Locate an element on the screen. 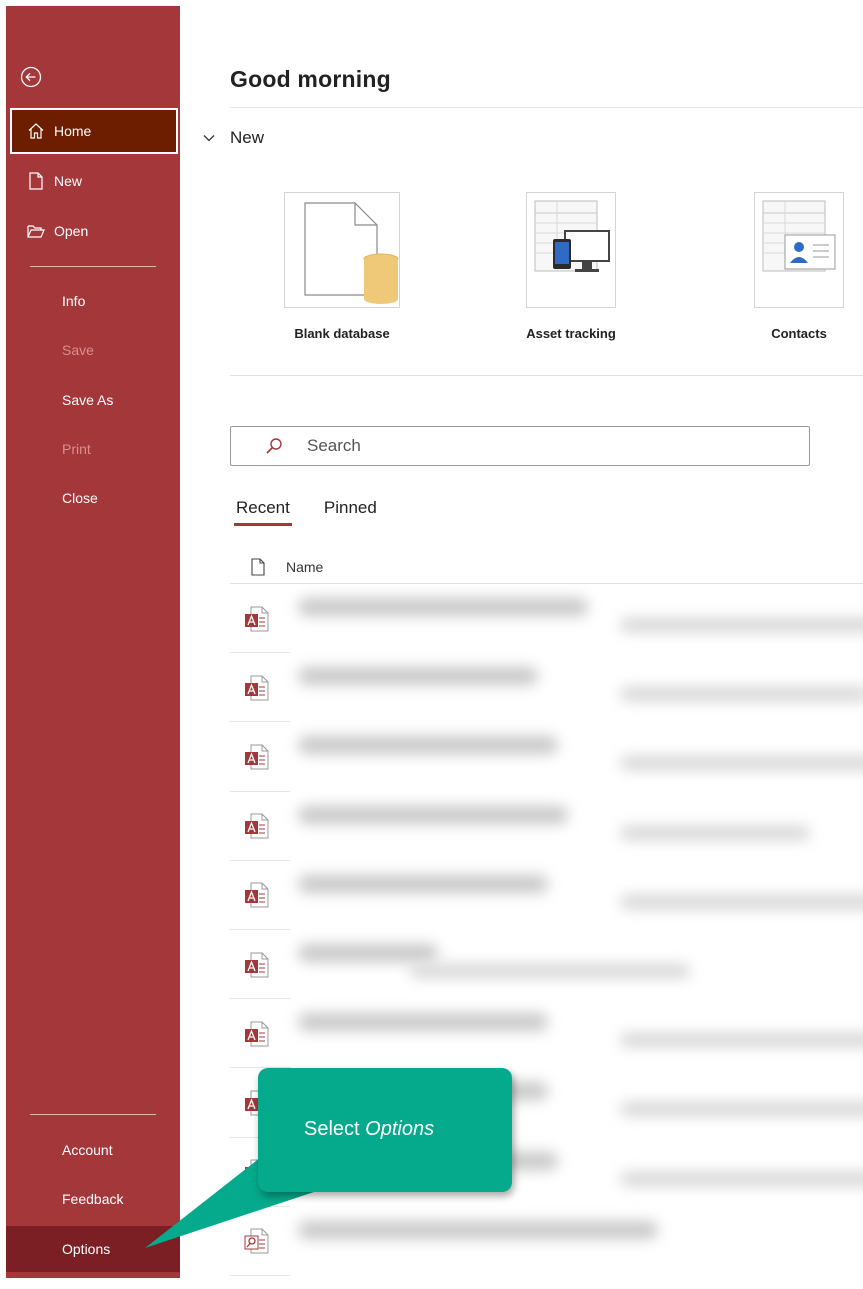 The width and height of the screenshot is (863, 1289). sidebar-item-label: Save is located at coordinates (78, 350).